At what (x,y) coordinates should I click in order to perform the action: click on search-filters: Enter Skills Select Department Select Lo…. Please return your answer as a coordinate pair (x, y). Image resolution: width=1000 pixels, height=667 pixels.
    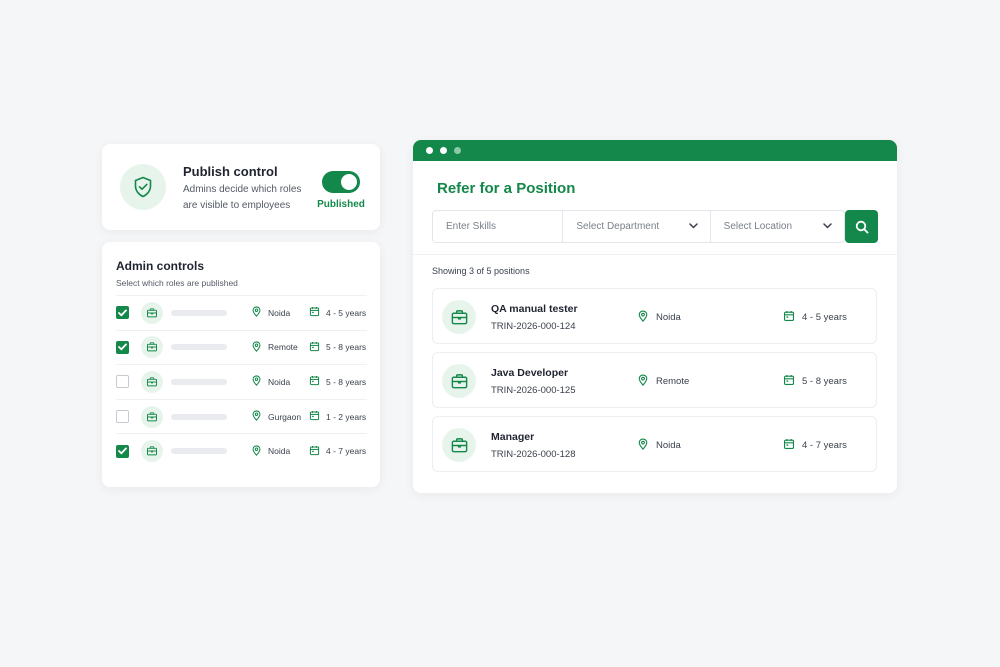
    Looking at the image, I should click on (638, 226).